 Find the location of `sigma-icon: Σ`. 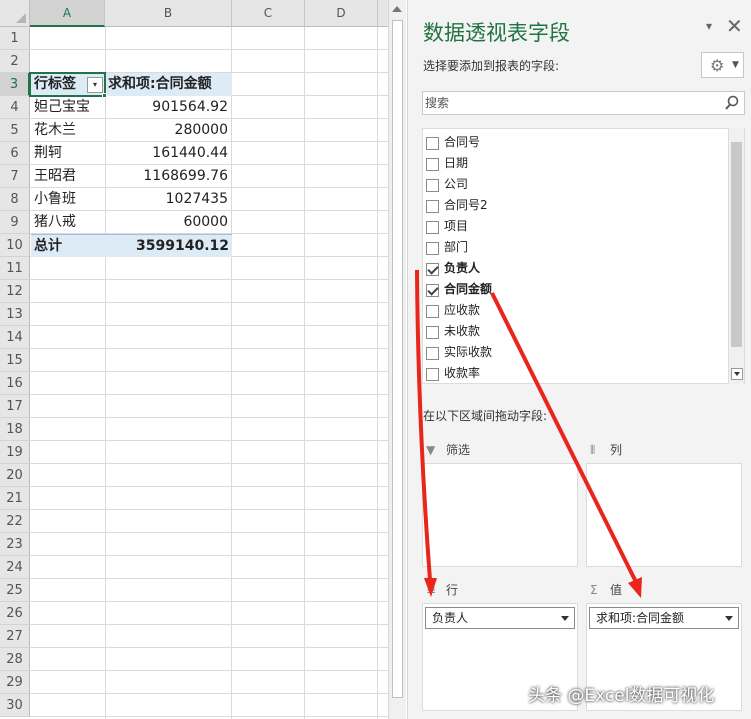

sigma-icon: Σ is located at coordinates (594, 590).